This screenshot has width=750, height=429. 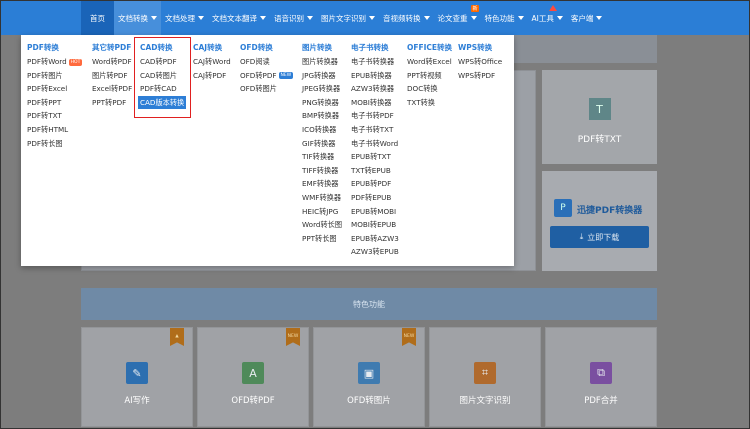 I want to click on menu-item: WPS转PDF, so click(x=480, y=76).